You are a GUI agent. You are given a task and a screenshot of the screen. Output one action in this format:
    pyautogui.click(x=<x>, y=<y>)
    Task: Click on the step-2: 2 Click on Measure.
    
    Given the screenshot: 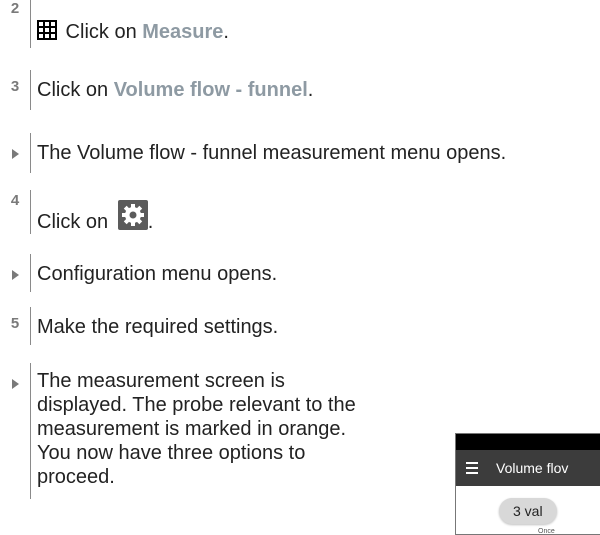 What is the action you would take?
    pyautogui.click(x=114, y=24)
    